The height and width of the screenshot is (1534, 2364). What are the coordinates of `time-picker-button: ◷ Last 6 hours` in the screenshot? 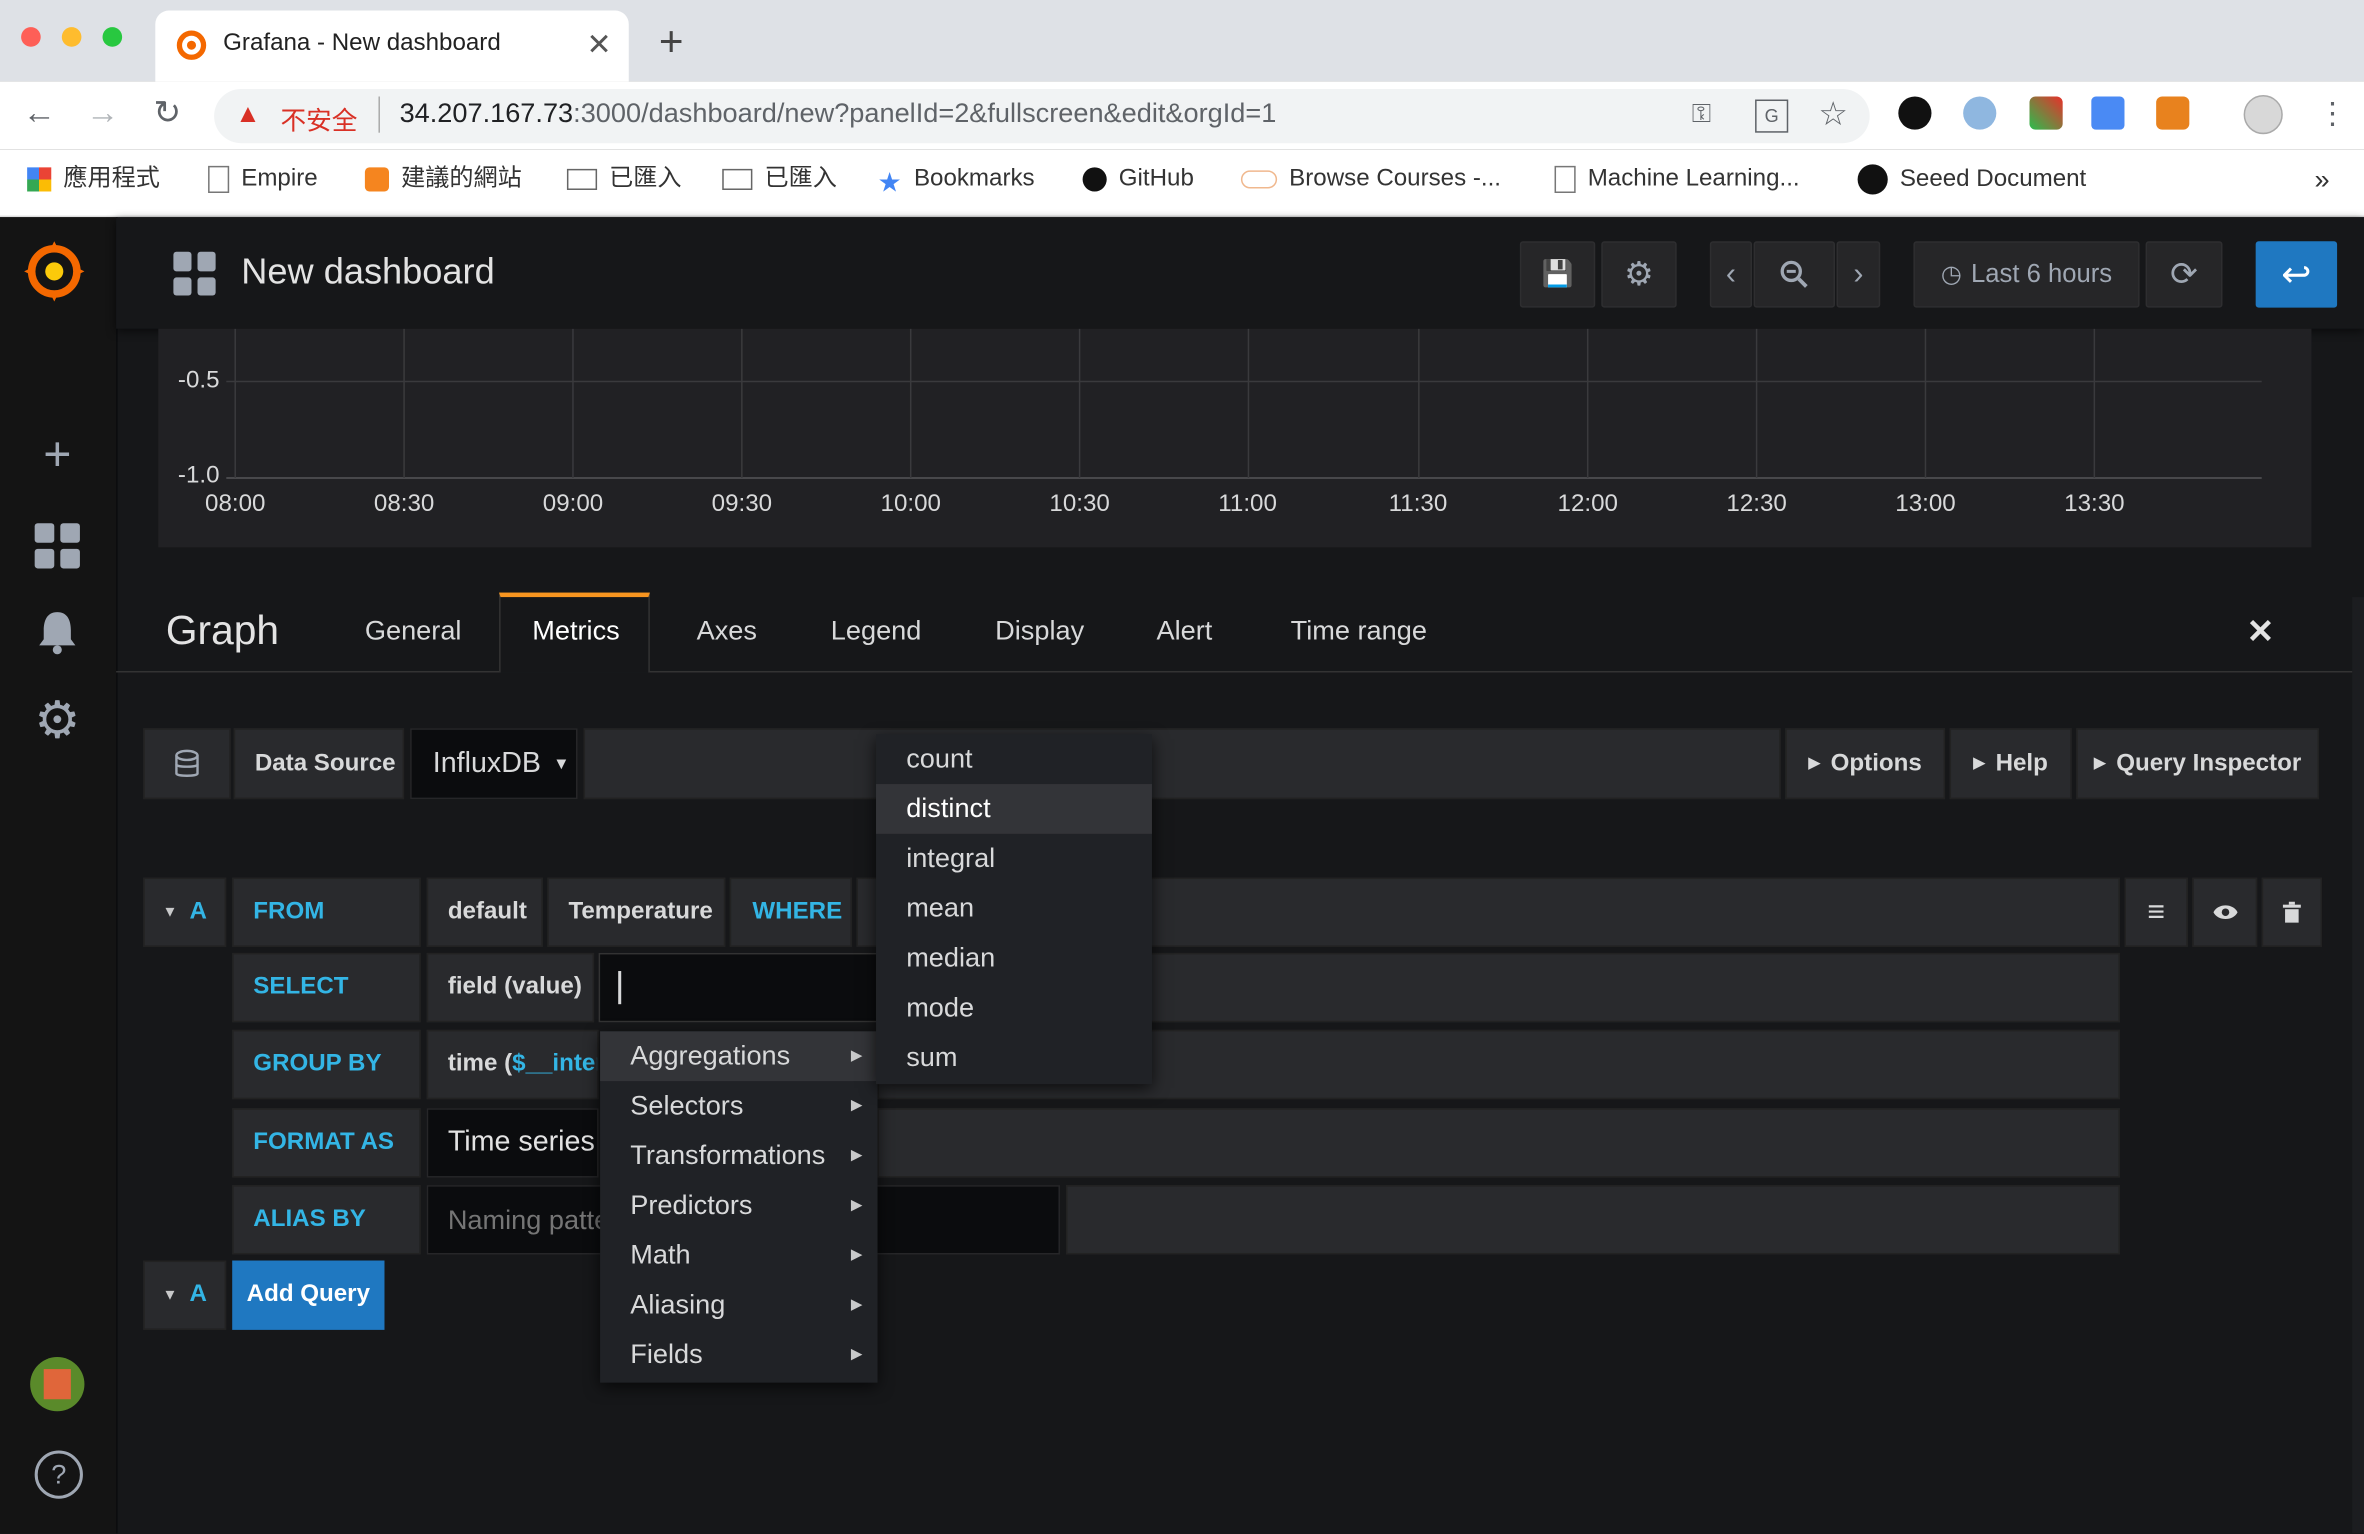 It's located at (2026, 274).